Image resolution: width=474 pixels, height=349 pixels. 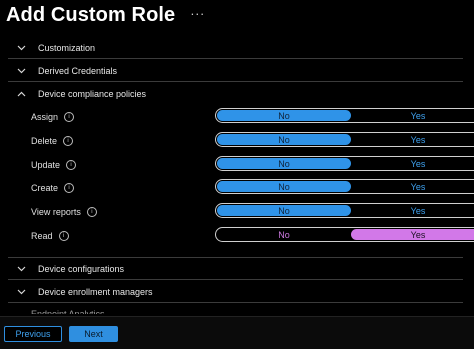 What do you see at coordinates (67, 47) in the screenshot?
I see `section-label: Customization` at bounding box center [67, 47].